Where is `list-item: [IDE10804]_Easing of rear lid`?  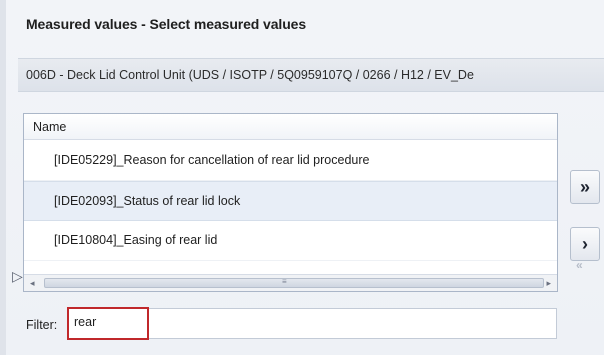
list-item: [IDE10804]_Easing of rear lid is located at coordinates (290, 241).